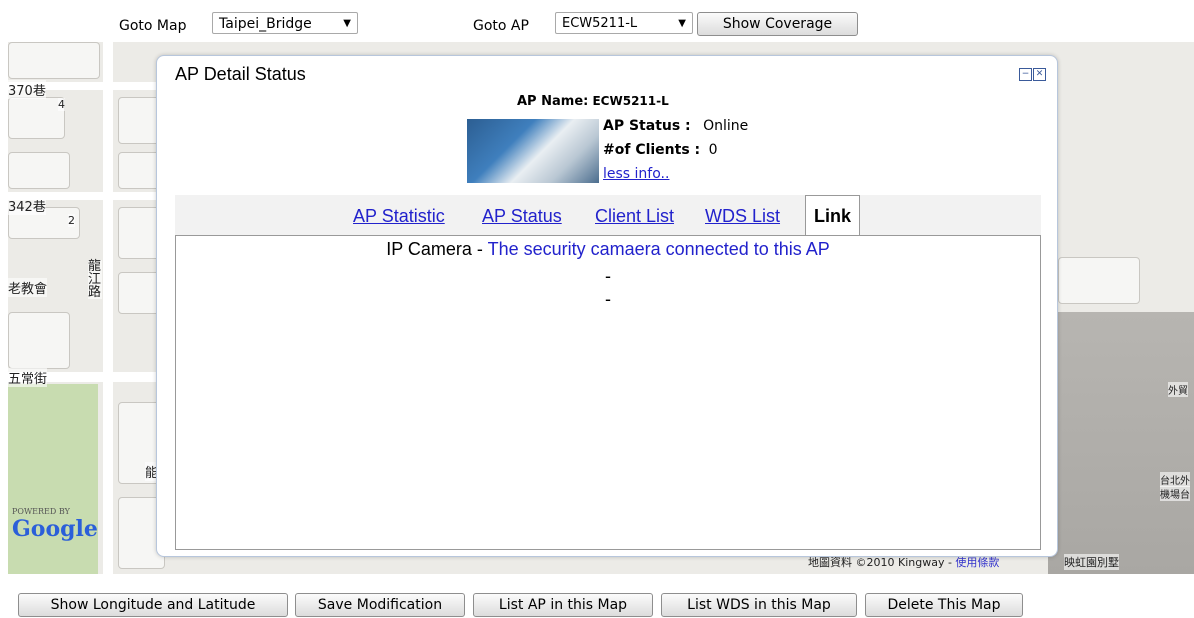 The width and height of the screenshot is (1194, 618). What do you see at coordinates (759, 605) in the screenshot?
I see `list-wds-button: List WDS in this Map` at bounding box center [759, 605].